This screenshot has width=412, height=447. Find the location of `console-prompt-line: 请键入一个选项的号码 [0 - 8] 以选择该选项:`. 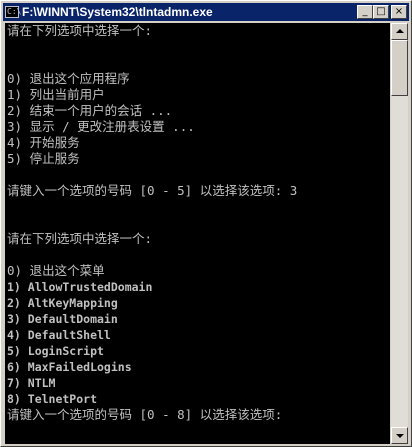

console-prompt-line: 请键入一个选项的号码 [0 - 8] 以选择该选项: is located at coordinates (145, 414).